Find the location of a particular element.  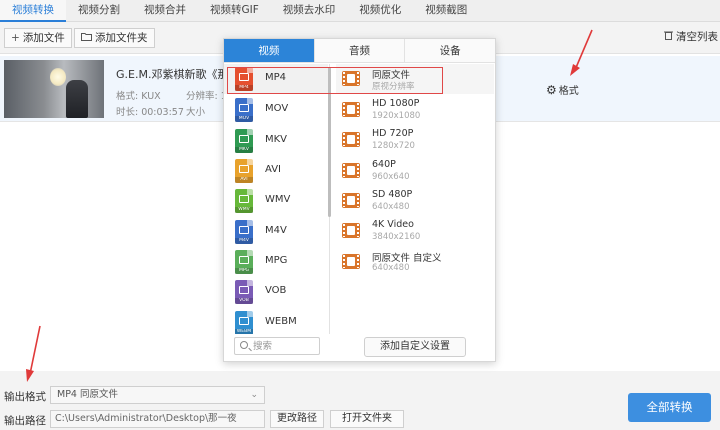

format-item-wmv: WMV WMV is located at coordinates (276, 201).